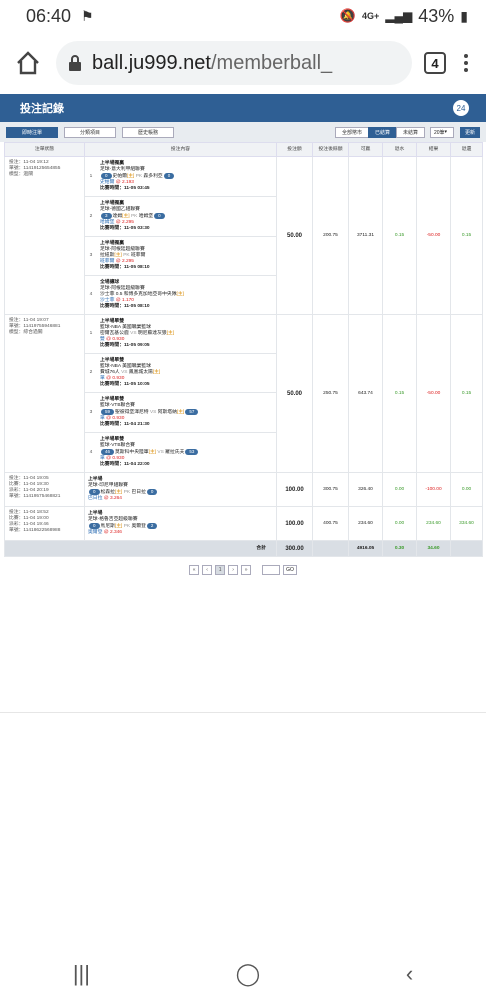 This screenshot has height=1000, width=486. What do you see at coordinates (138, 294) in the screenshot?
I see `home-team: 沙士菲 0.5 和博多克加地亞哥中央隊` at bounding box center [138, 294].